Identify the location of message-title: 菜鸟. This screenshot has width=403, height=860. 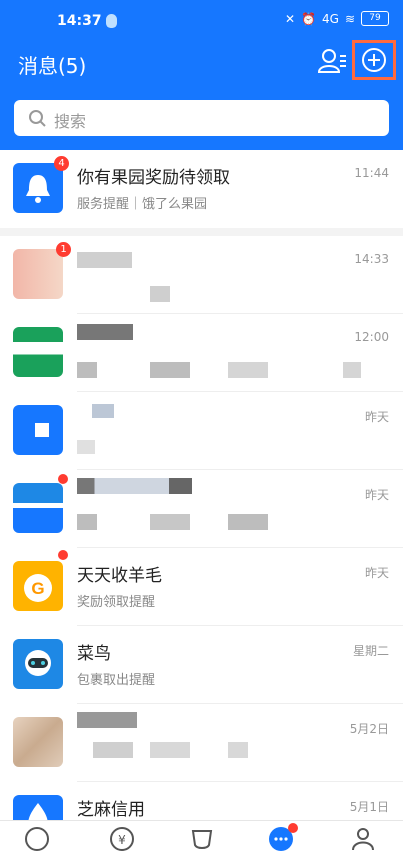
(94, 654).